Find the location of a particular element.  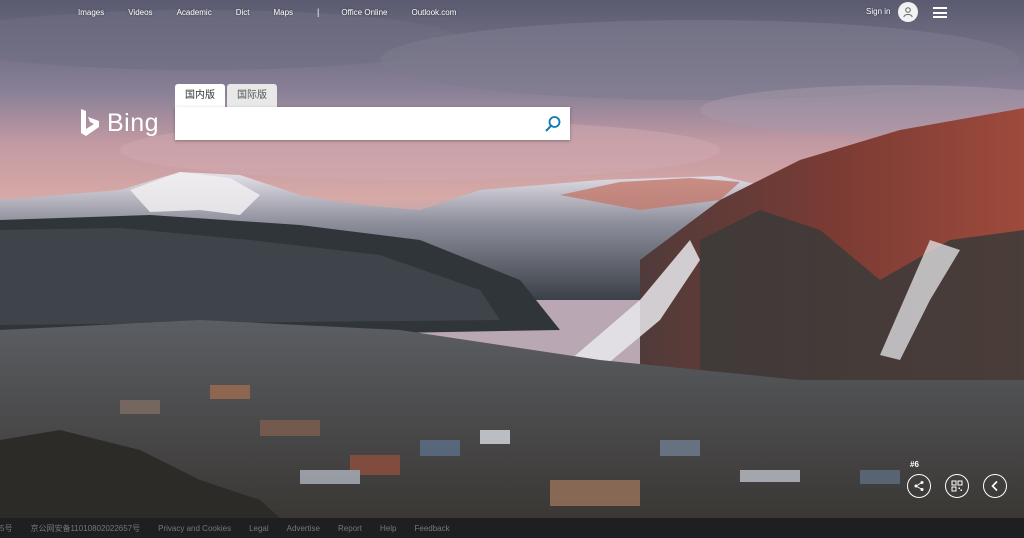

menu-icon is located at coordinates (940, 12).